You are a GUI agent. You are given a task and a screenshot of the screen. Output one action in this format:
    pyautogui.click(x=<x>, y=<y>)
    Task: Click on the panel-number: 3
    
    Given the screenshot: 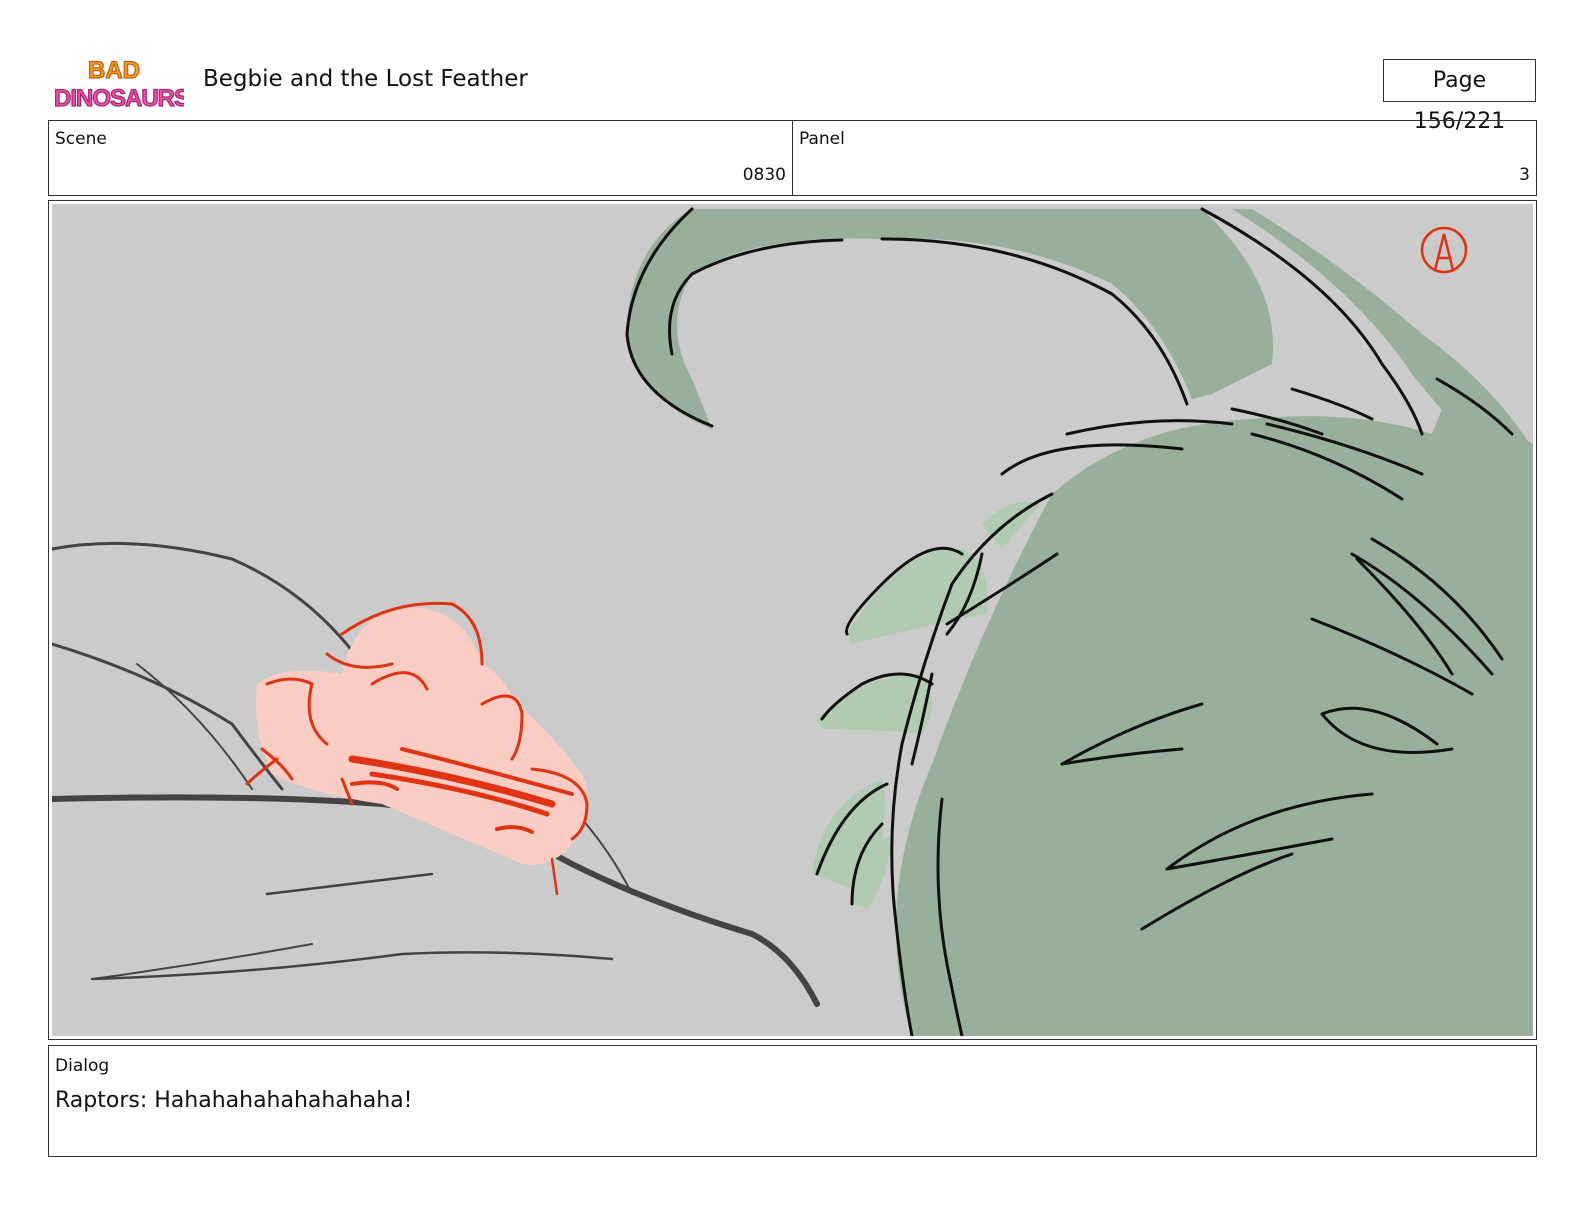 What is the action you would take?
    pyautogui.click(x=1524, y=175)
    